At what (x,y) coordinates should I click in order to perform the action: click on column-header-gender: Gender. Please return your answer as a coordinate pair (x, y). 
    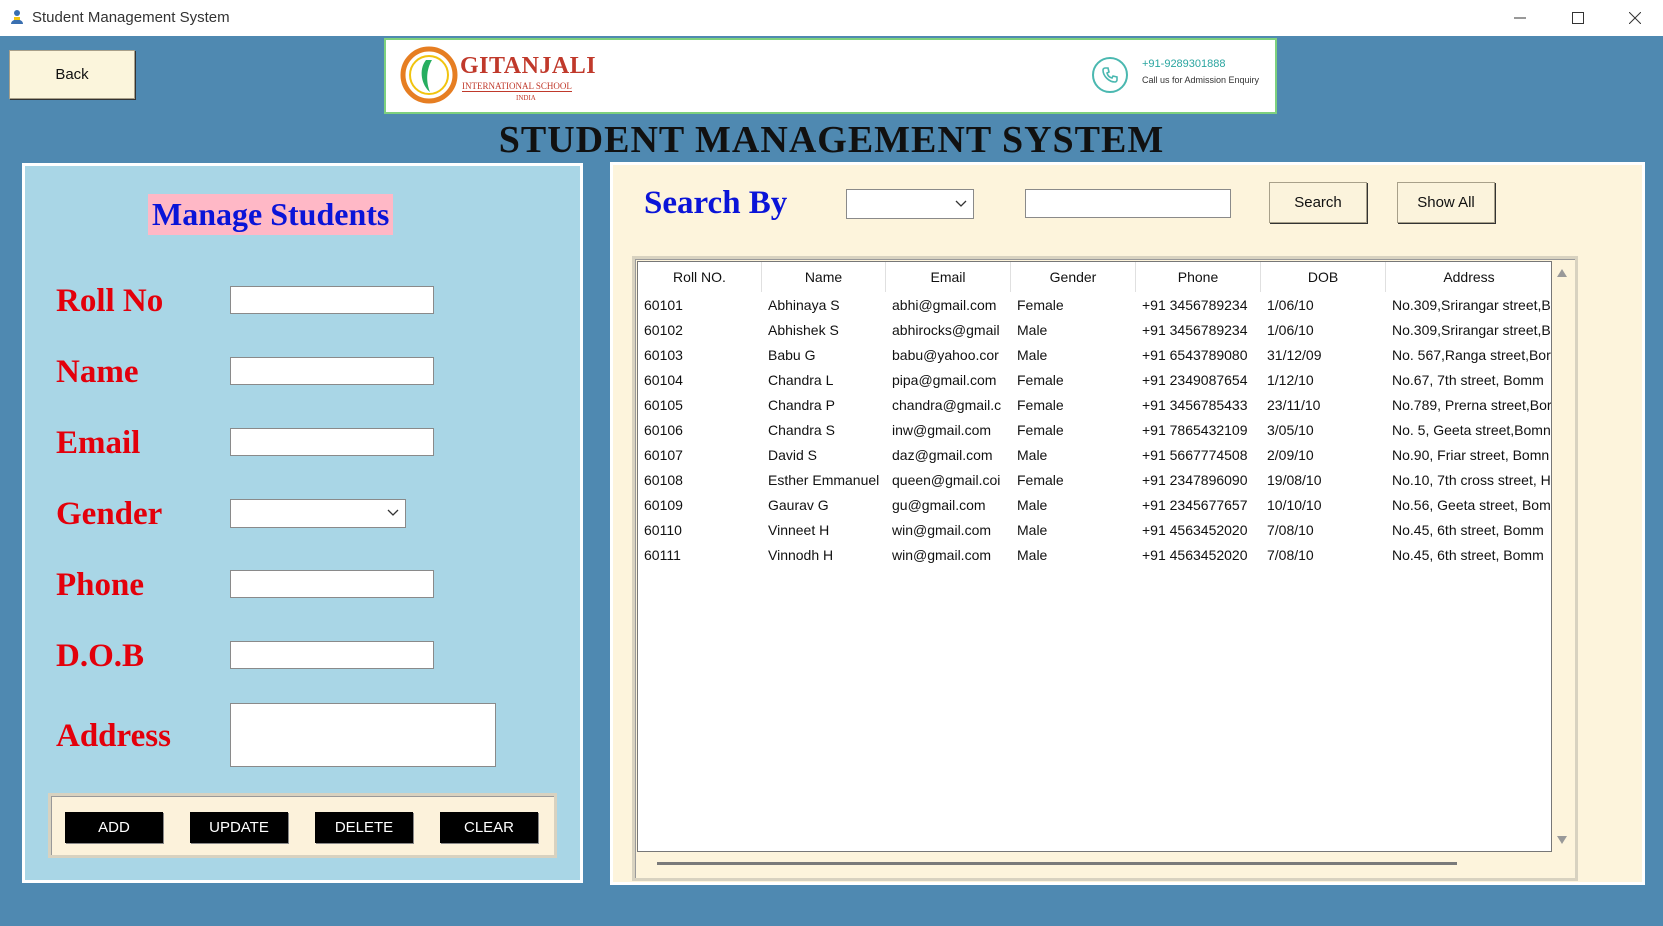
    Looking at the image, I should click on (1073, 277).